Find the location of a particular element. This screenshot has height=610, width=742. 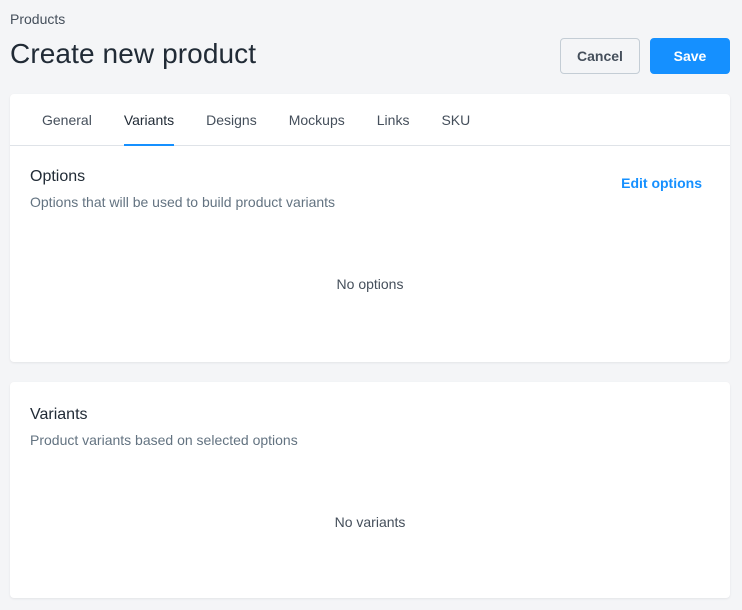

options-empty-state: No options is located at coordinates (370, 284).